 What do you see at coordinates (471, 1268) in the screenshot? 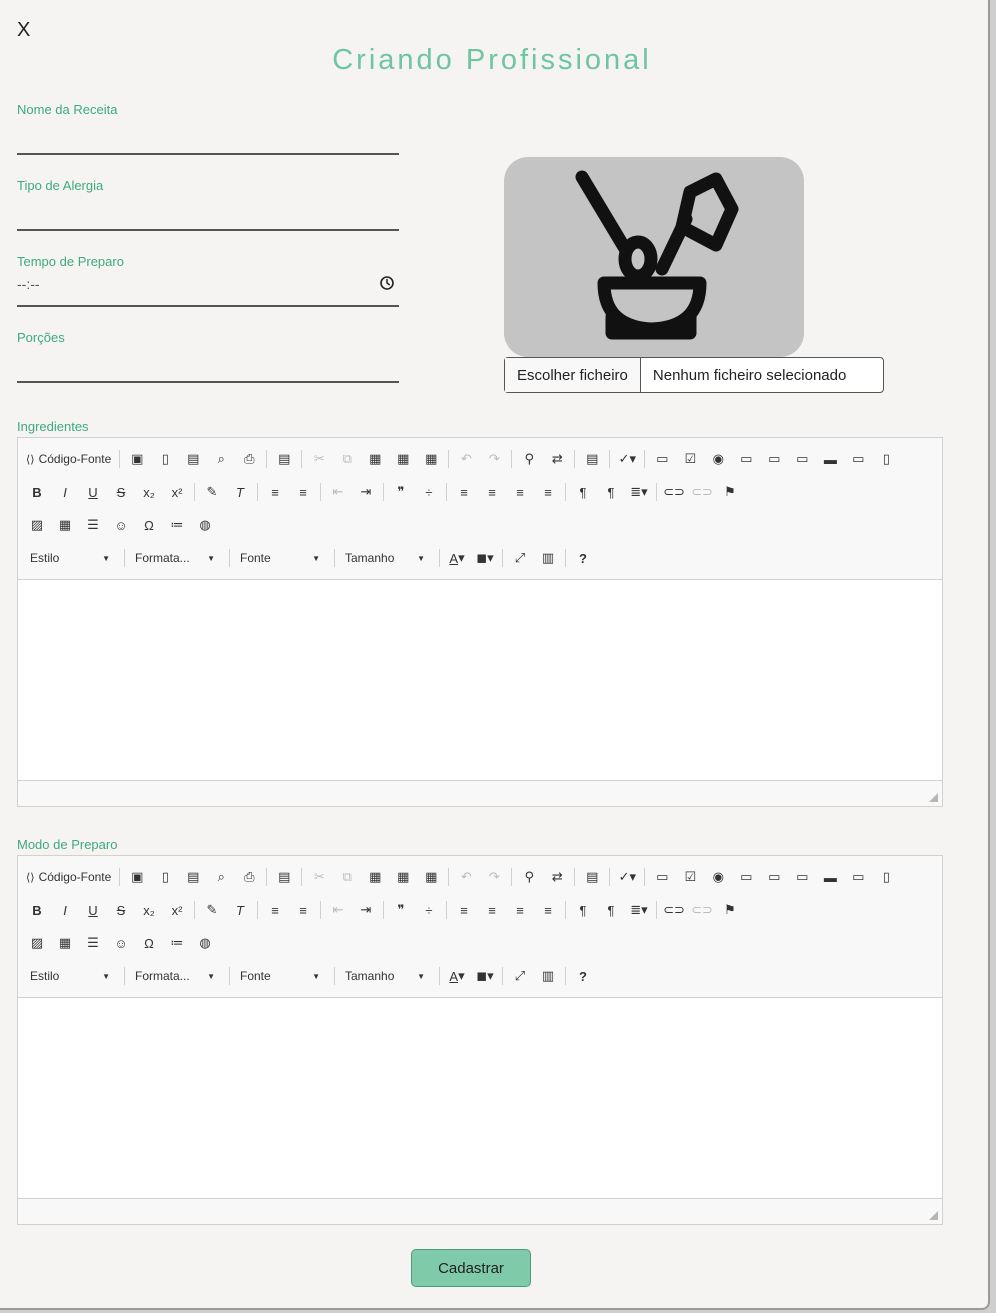
I see `submit-button: Cadastrar` at bounding box center [471, 1268].